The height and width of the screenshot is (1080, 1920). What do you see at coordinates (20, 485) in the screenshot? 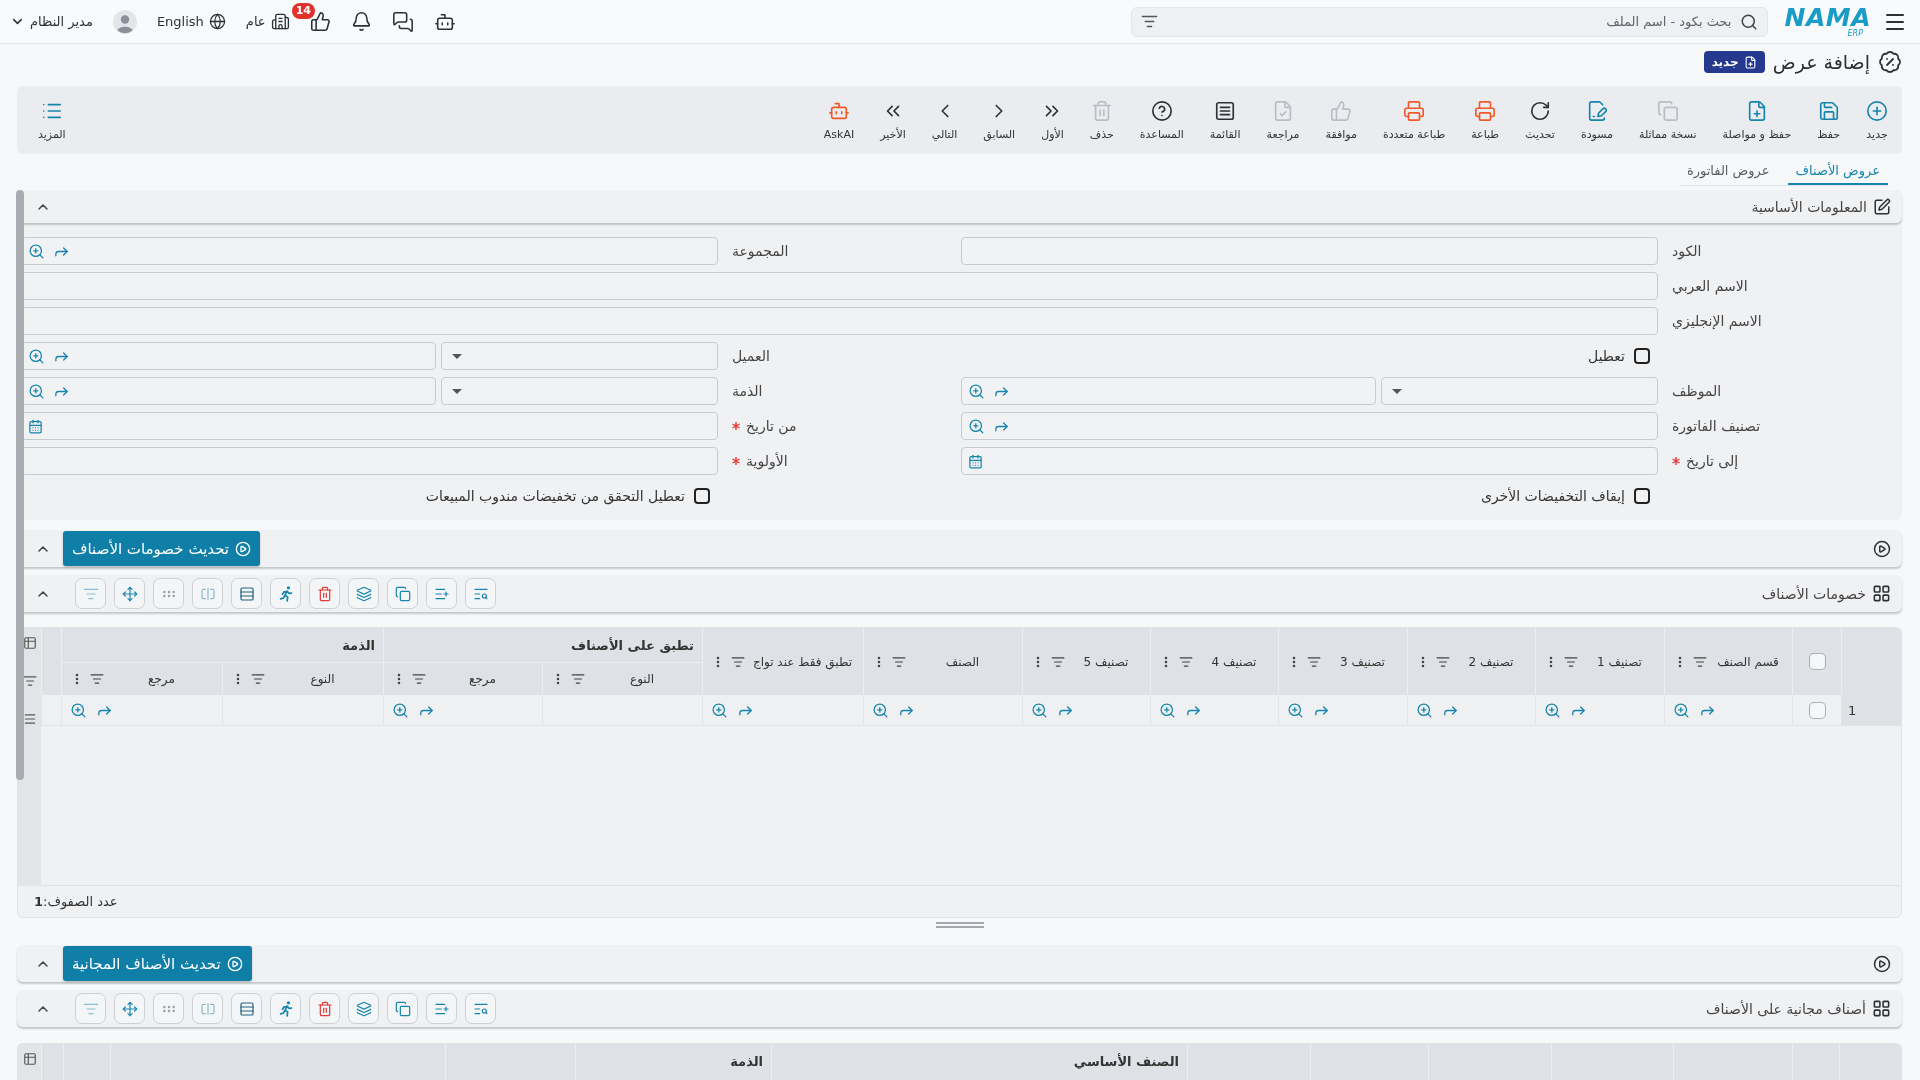
I see `scrollbar-thumb` at bounding box center [20, 485].